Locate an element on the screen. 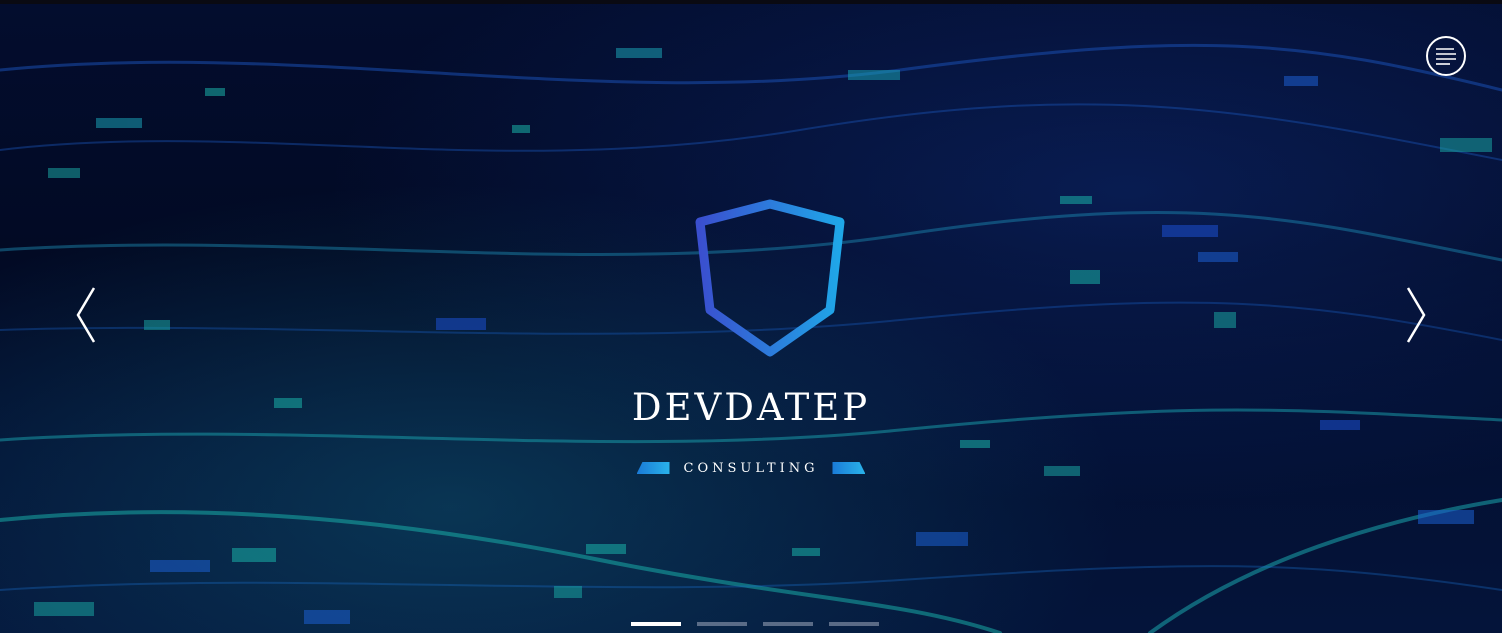 The height and width of the screenshot is (633, 1502). brand-logo-icon is located at coordinates (770, 278).